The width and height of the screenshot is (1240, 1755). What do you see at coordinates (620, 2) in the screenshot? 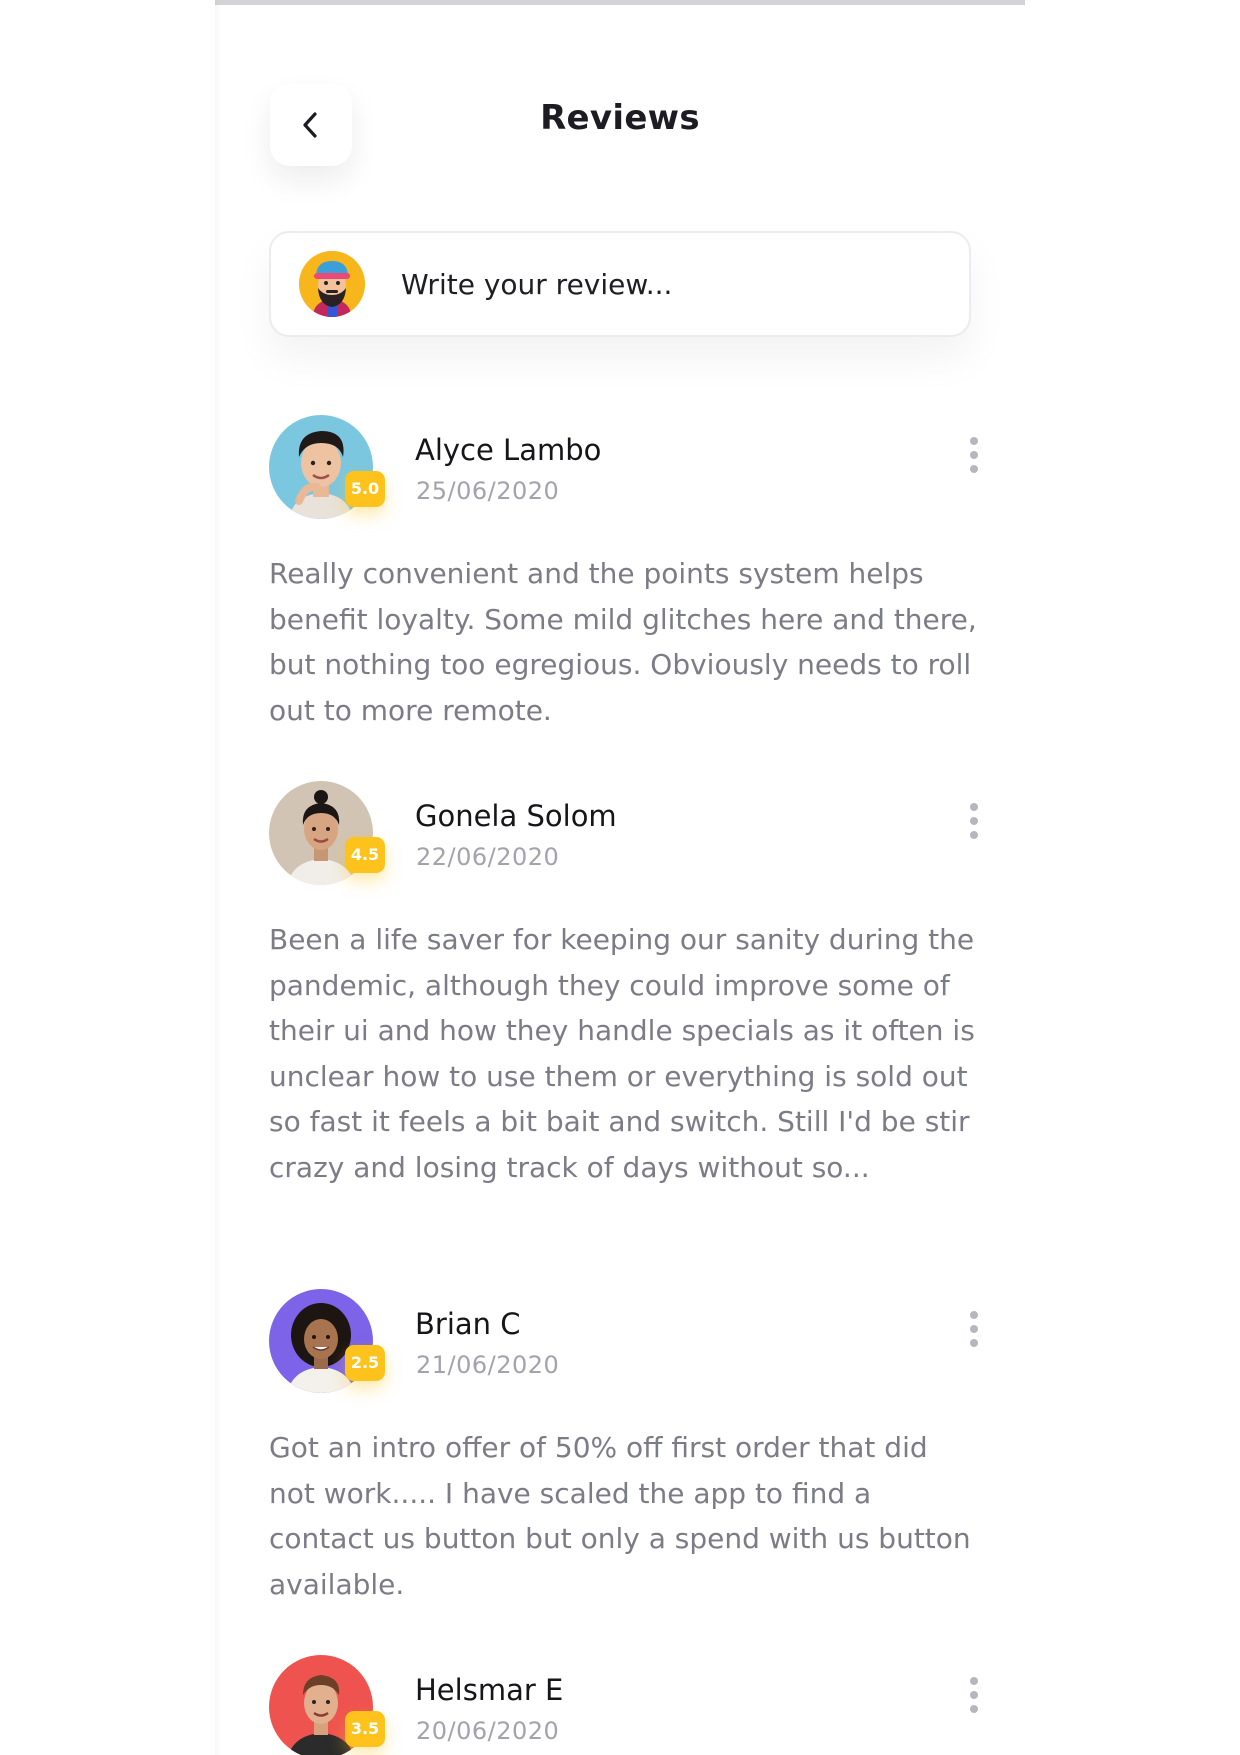
I see `status-strip` at bounding box center [620, 2].